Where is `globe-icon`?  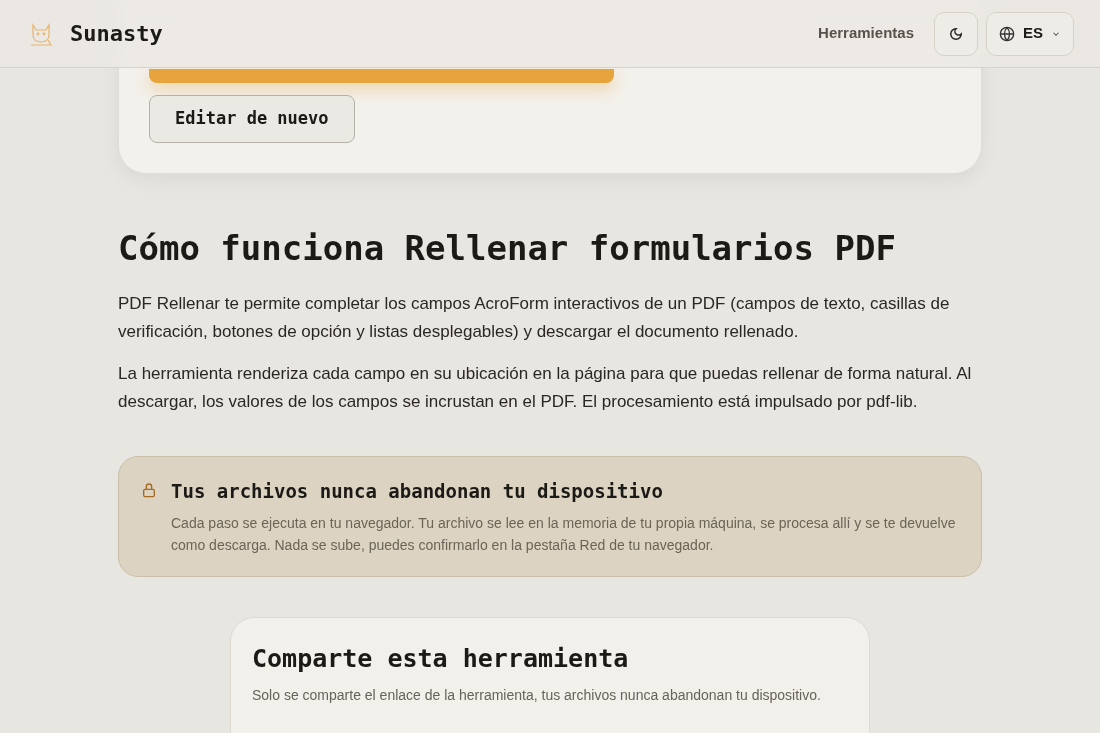
globe-icon is located at coordinates (1007, 33).